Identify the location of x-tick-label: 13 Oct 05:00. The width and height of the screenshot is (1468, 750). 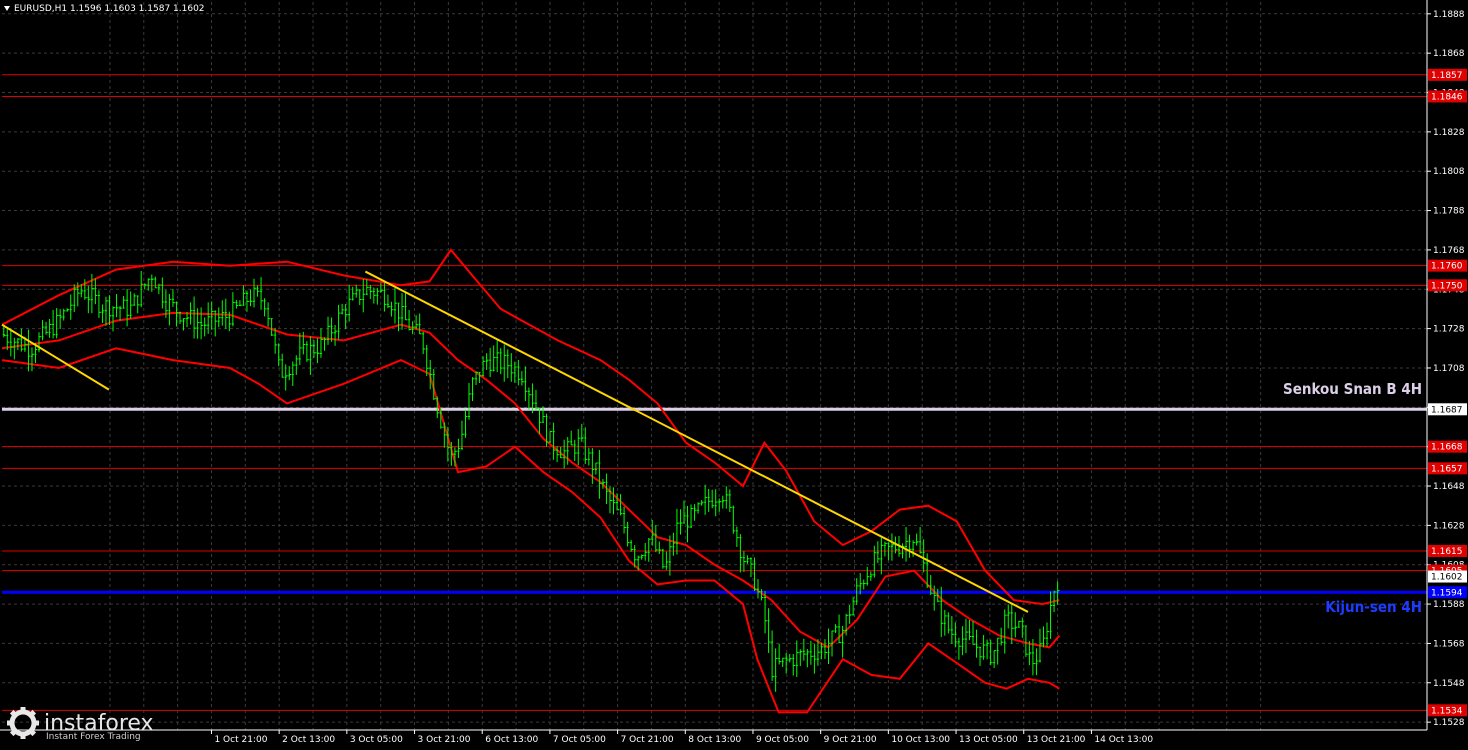
(988, 740).